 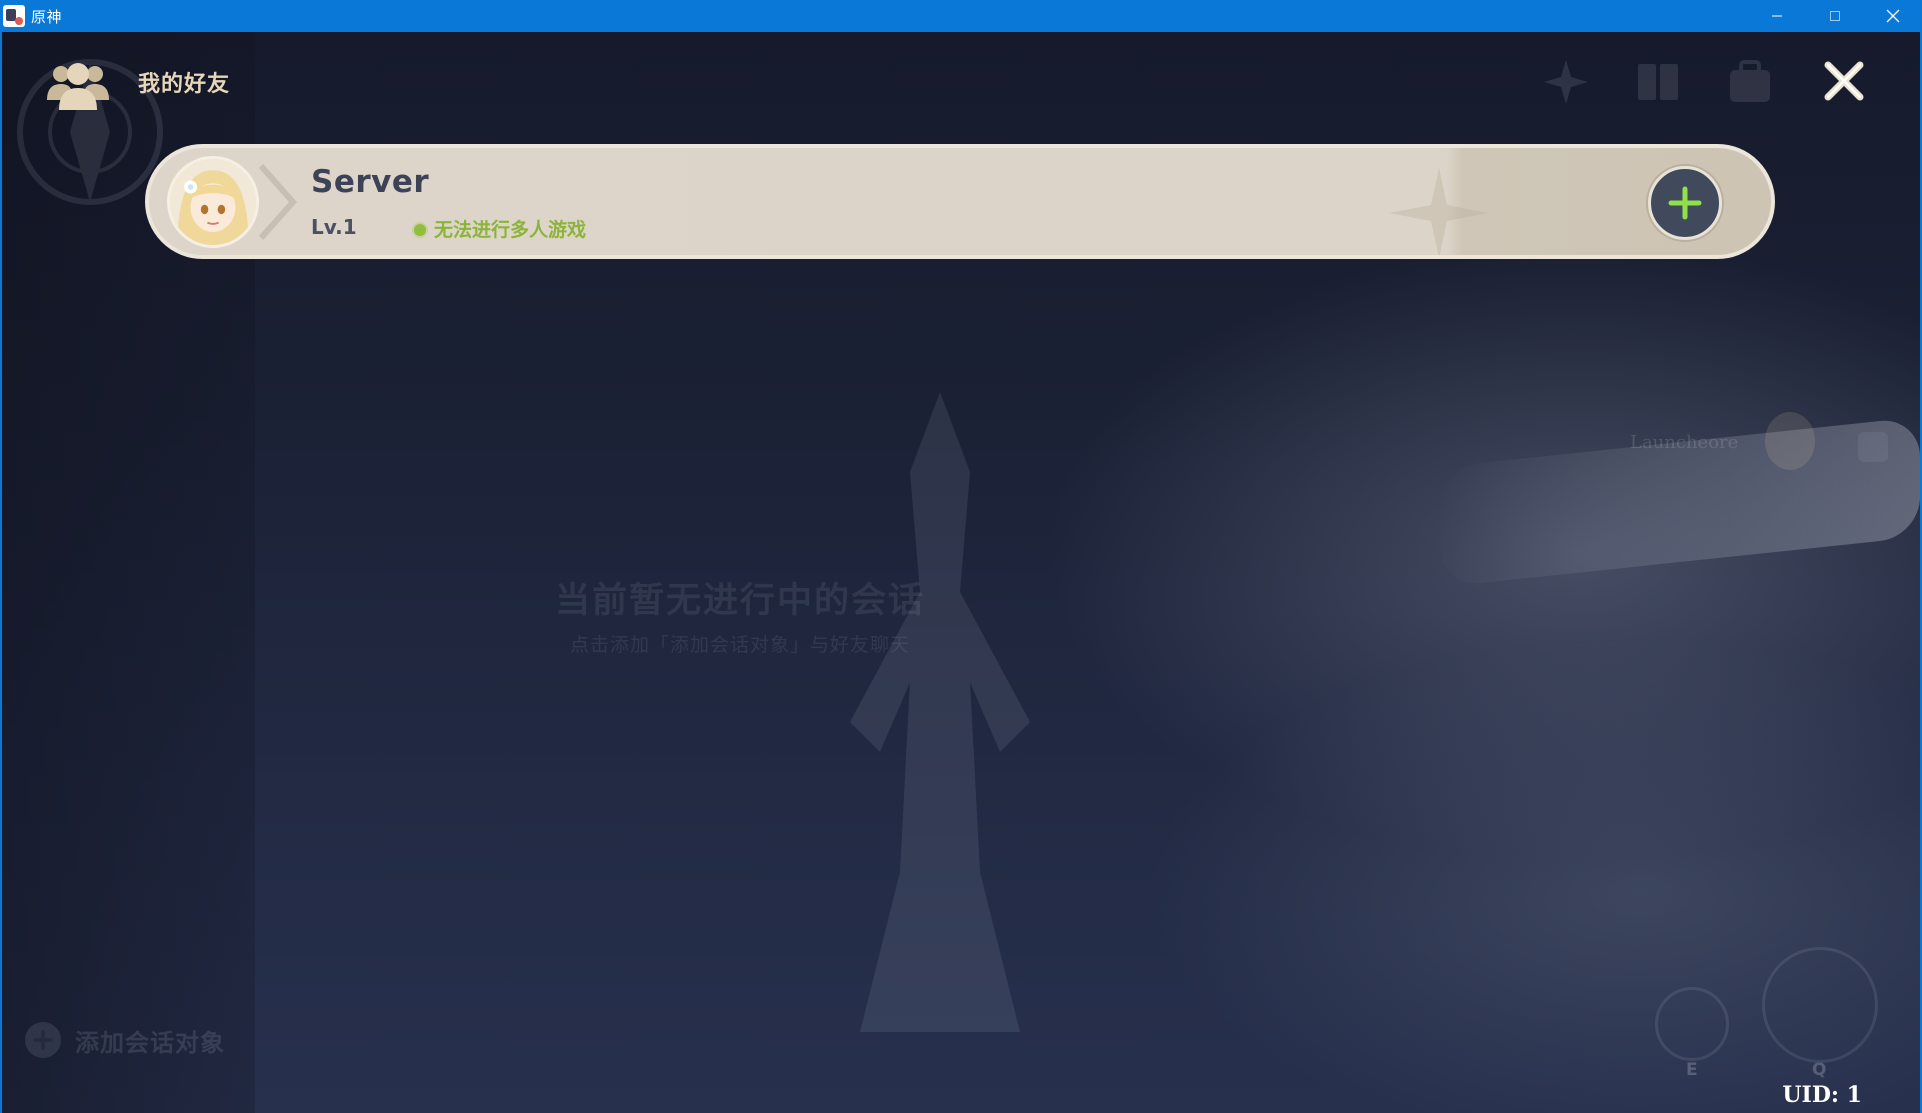 What do you see at coordinates (1692, 1024) in the screenshot?
I see `elemental-skill-icon` at bounding box center [1692, 1024].